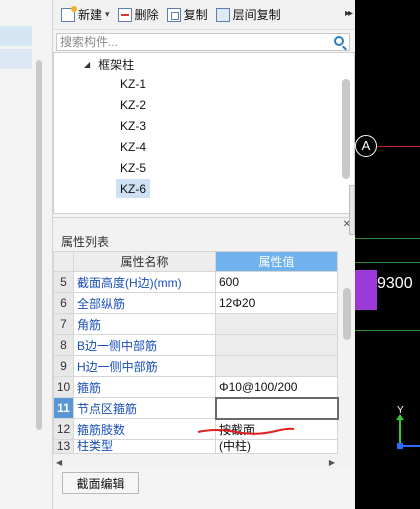  What do you see at coordinates (63, 345) in the screenshot?
I see `row-number: 8` at bounding box center [63, 345].